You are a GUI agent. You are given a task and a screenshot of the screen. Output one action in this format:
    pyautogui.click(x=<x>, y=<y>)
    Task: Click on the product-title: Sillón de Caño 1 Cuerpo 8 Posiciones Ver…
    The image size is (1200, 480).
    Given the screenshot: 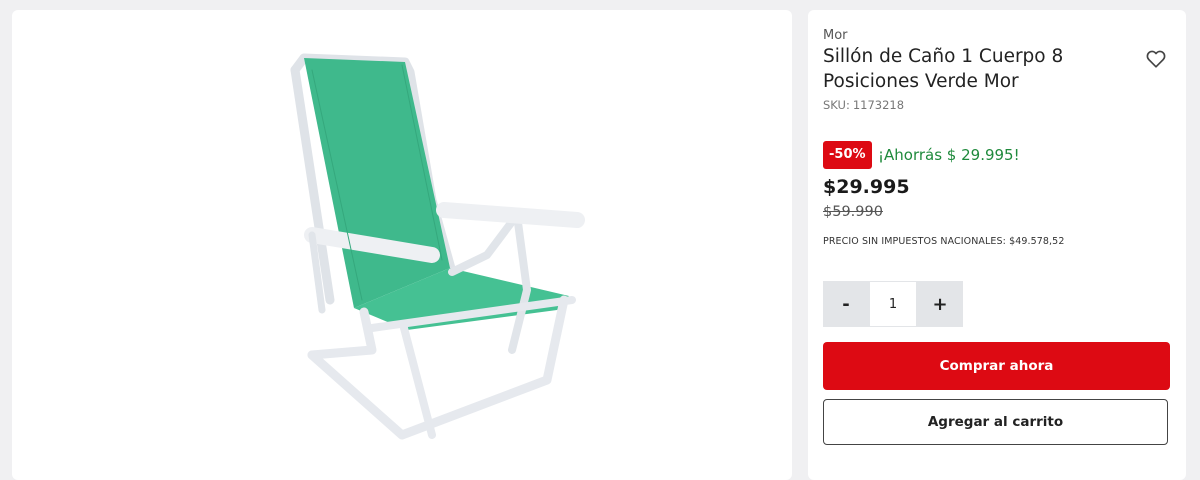 What is the action you would take?
    pyautogui.click(x=943, y=69)
    